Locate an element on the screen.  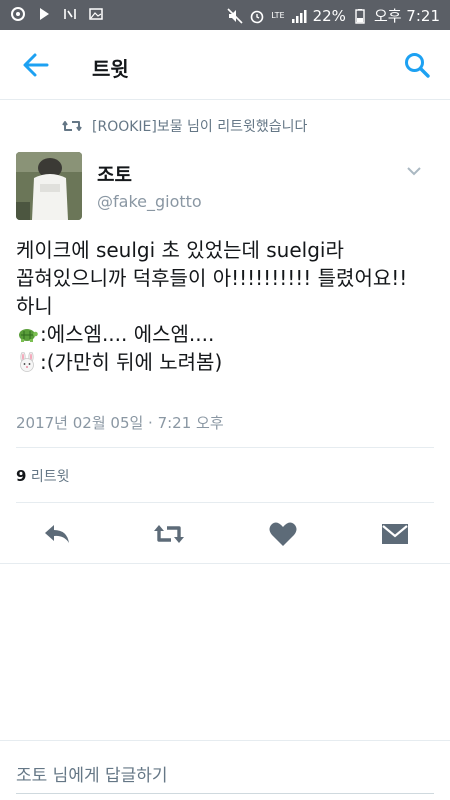
status-right-icons: LTE 22% 오후 7:21 is located at coordinates (333, 15).